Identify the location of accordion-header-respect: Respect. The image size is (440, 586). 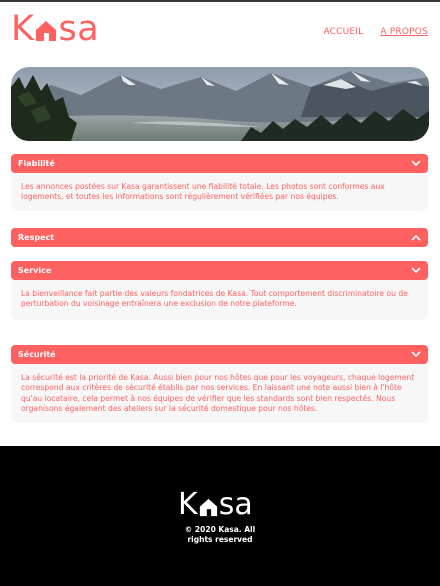
(219, 237).